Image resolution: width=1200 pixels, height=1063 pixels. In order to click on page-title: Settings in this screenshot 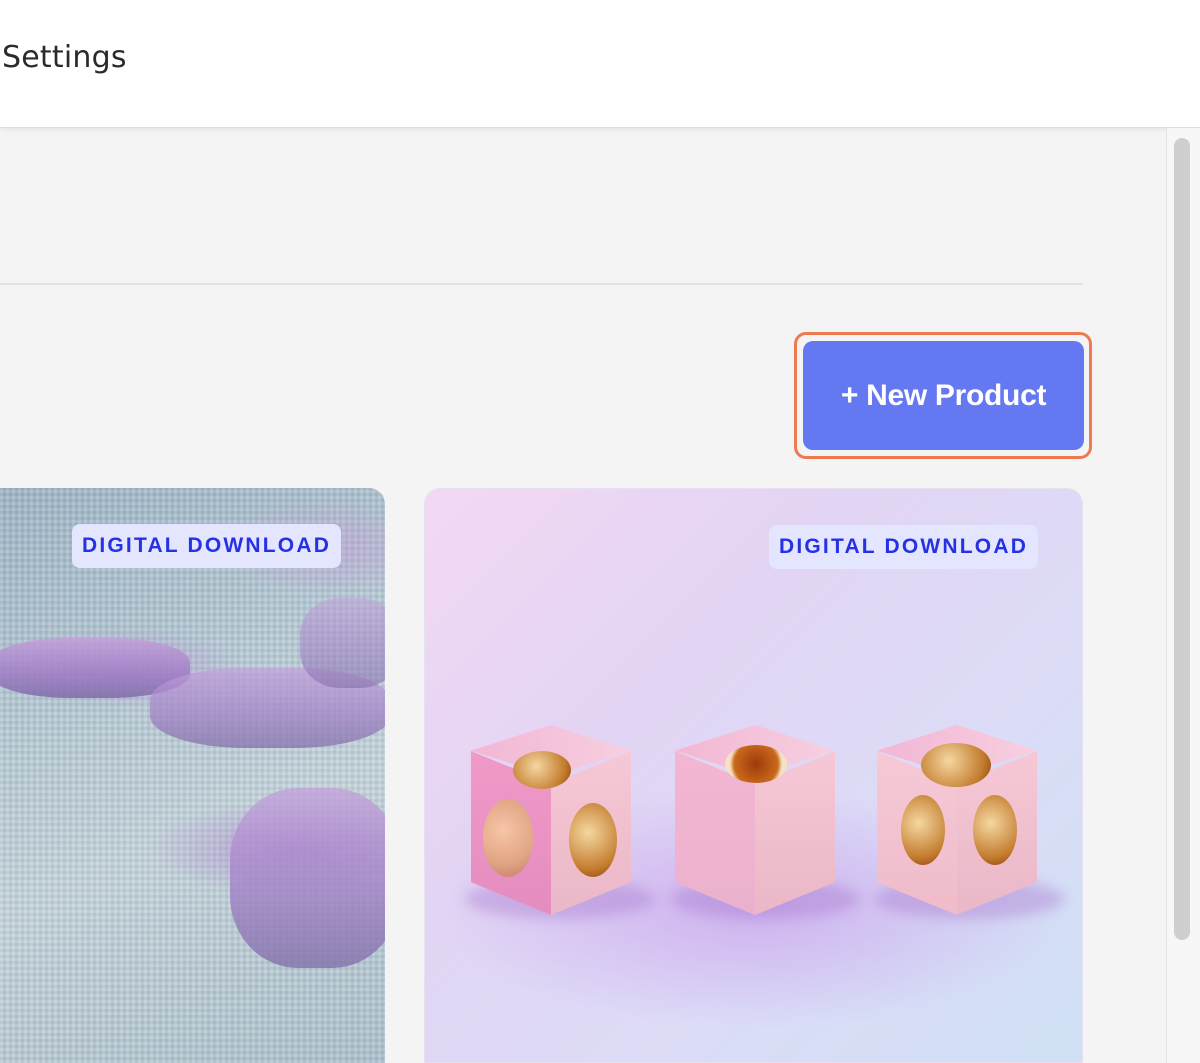, I will do `click(64, 57)`.